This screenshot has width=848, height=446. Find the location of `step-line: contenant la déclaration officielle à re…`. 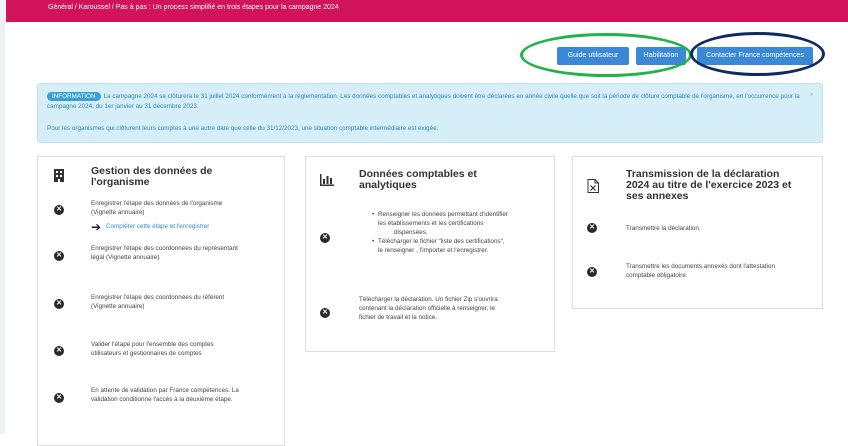

step-line: contenant la déclaration officielle à re… is located at coordinates (427, 308).